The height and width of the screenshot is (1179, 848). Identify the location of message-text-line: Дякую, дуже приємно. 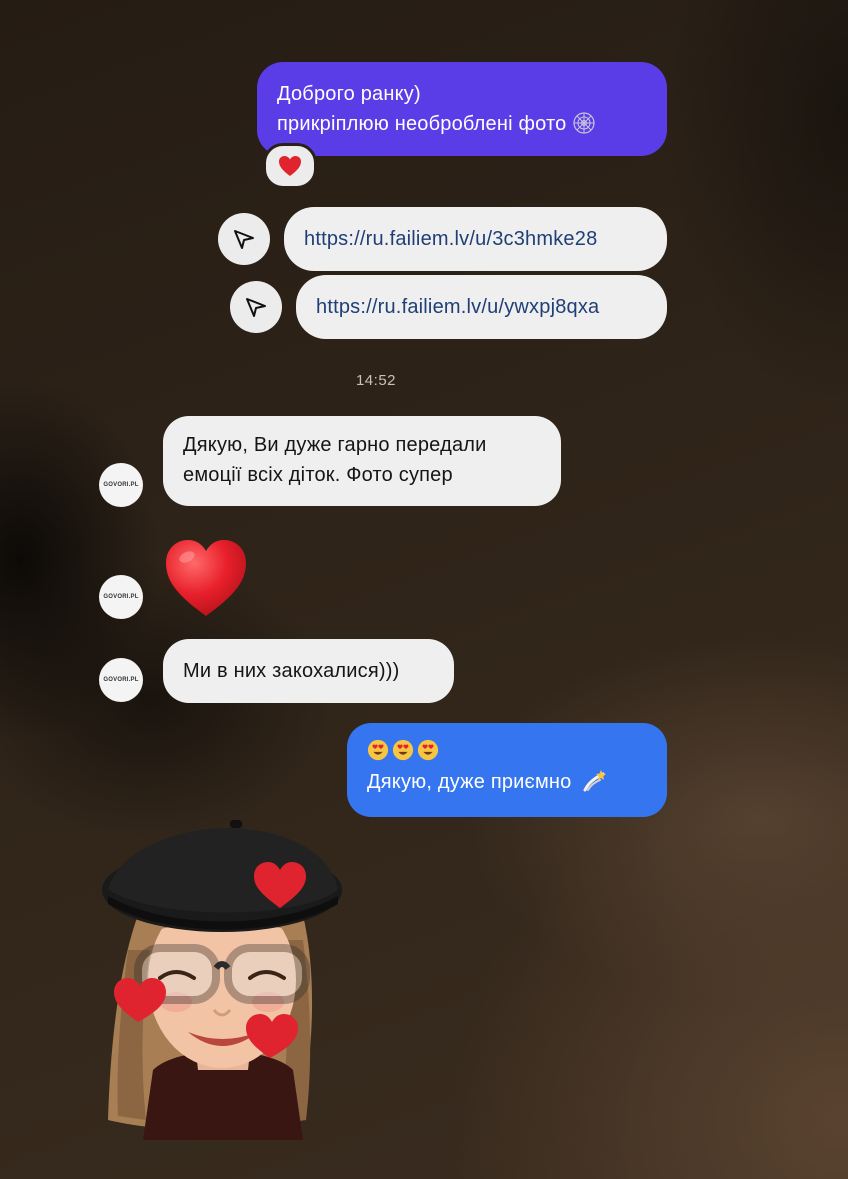
(507, 782).